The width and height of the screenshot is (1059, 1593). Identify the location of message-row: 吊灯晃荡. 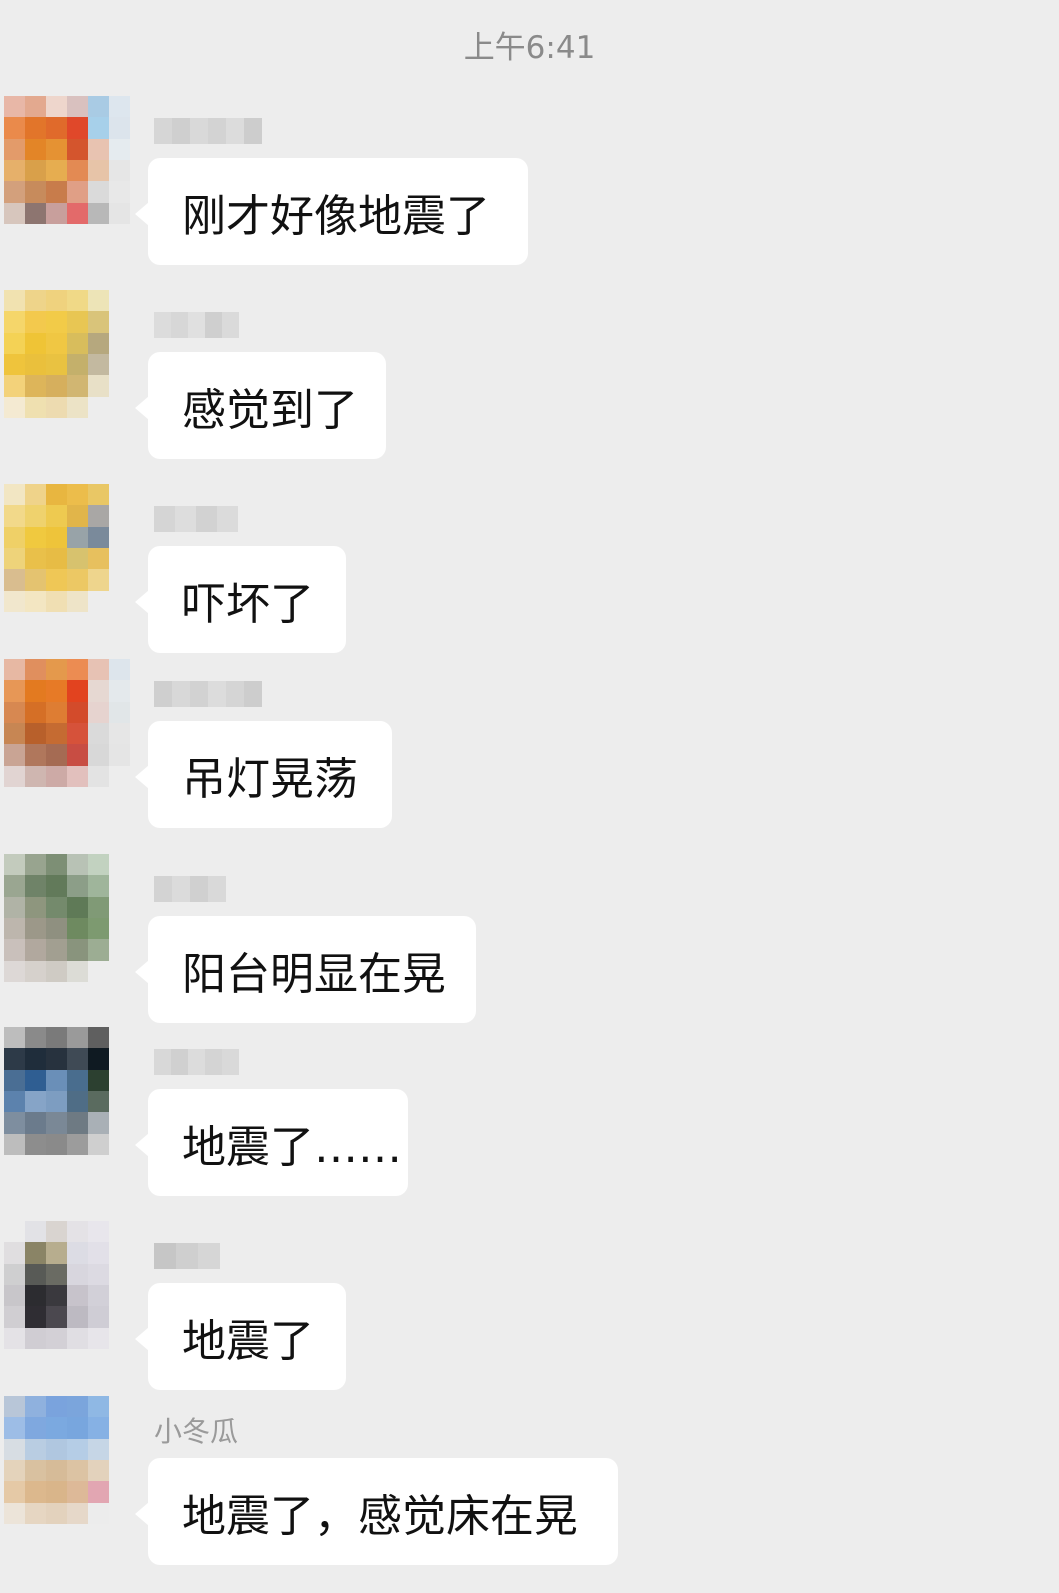
(529, 745).